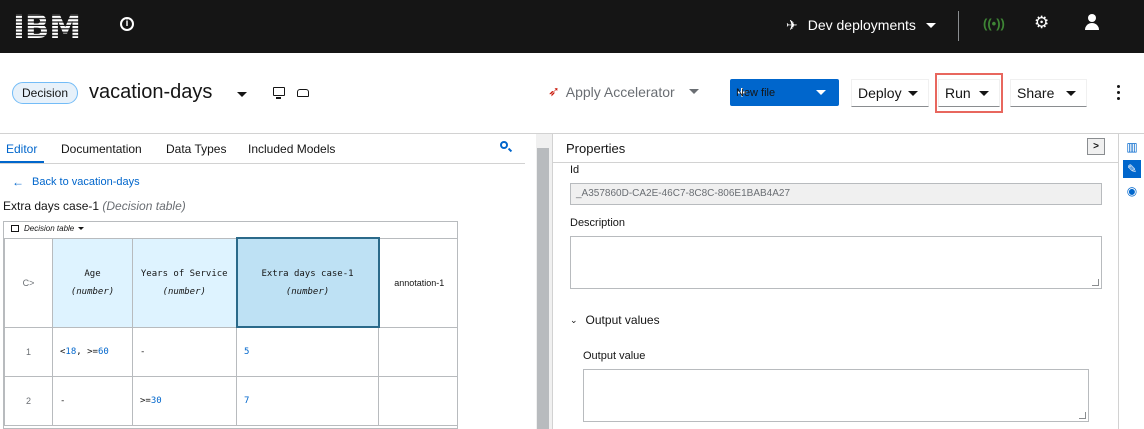  I want to click on apply-accelerator-button: ➶ Apply Accelerator, so click(623, 91).